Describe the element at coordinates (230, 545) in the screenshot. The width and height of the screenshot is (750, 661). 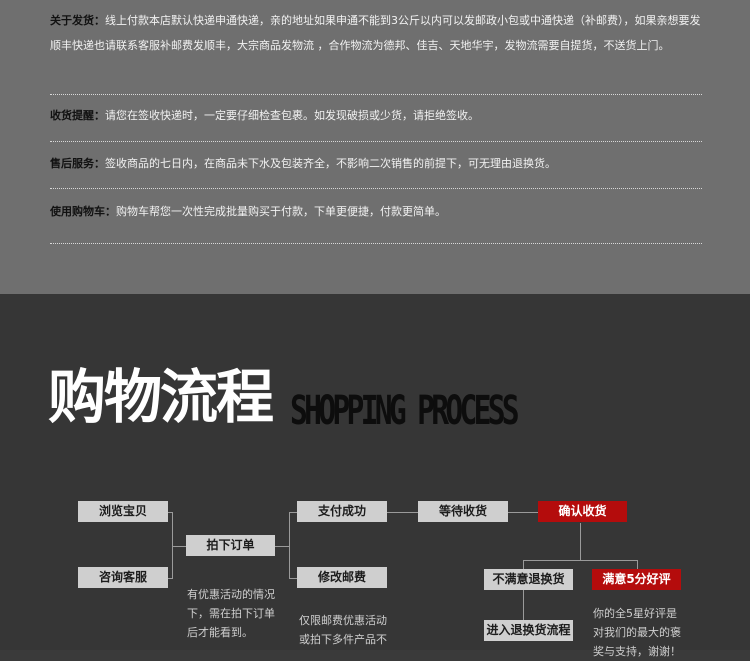
I see `step-place-order: 拍下订单` at that location.